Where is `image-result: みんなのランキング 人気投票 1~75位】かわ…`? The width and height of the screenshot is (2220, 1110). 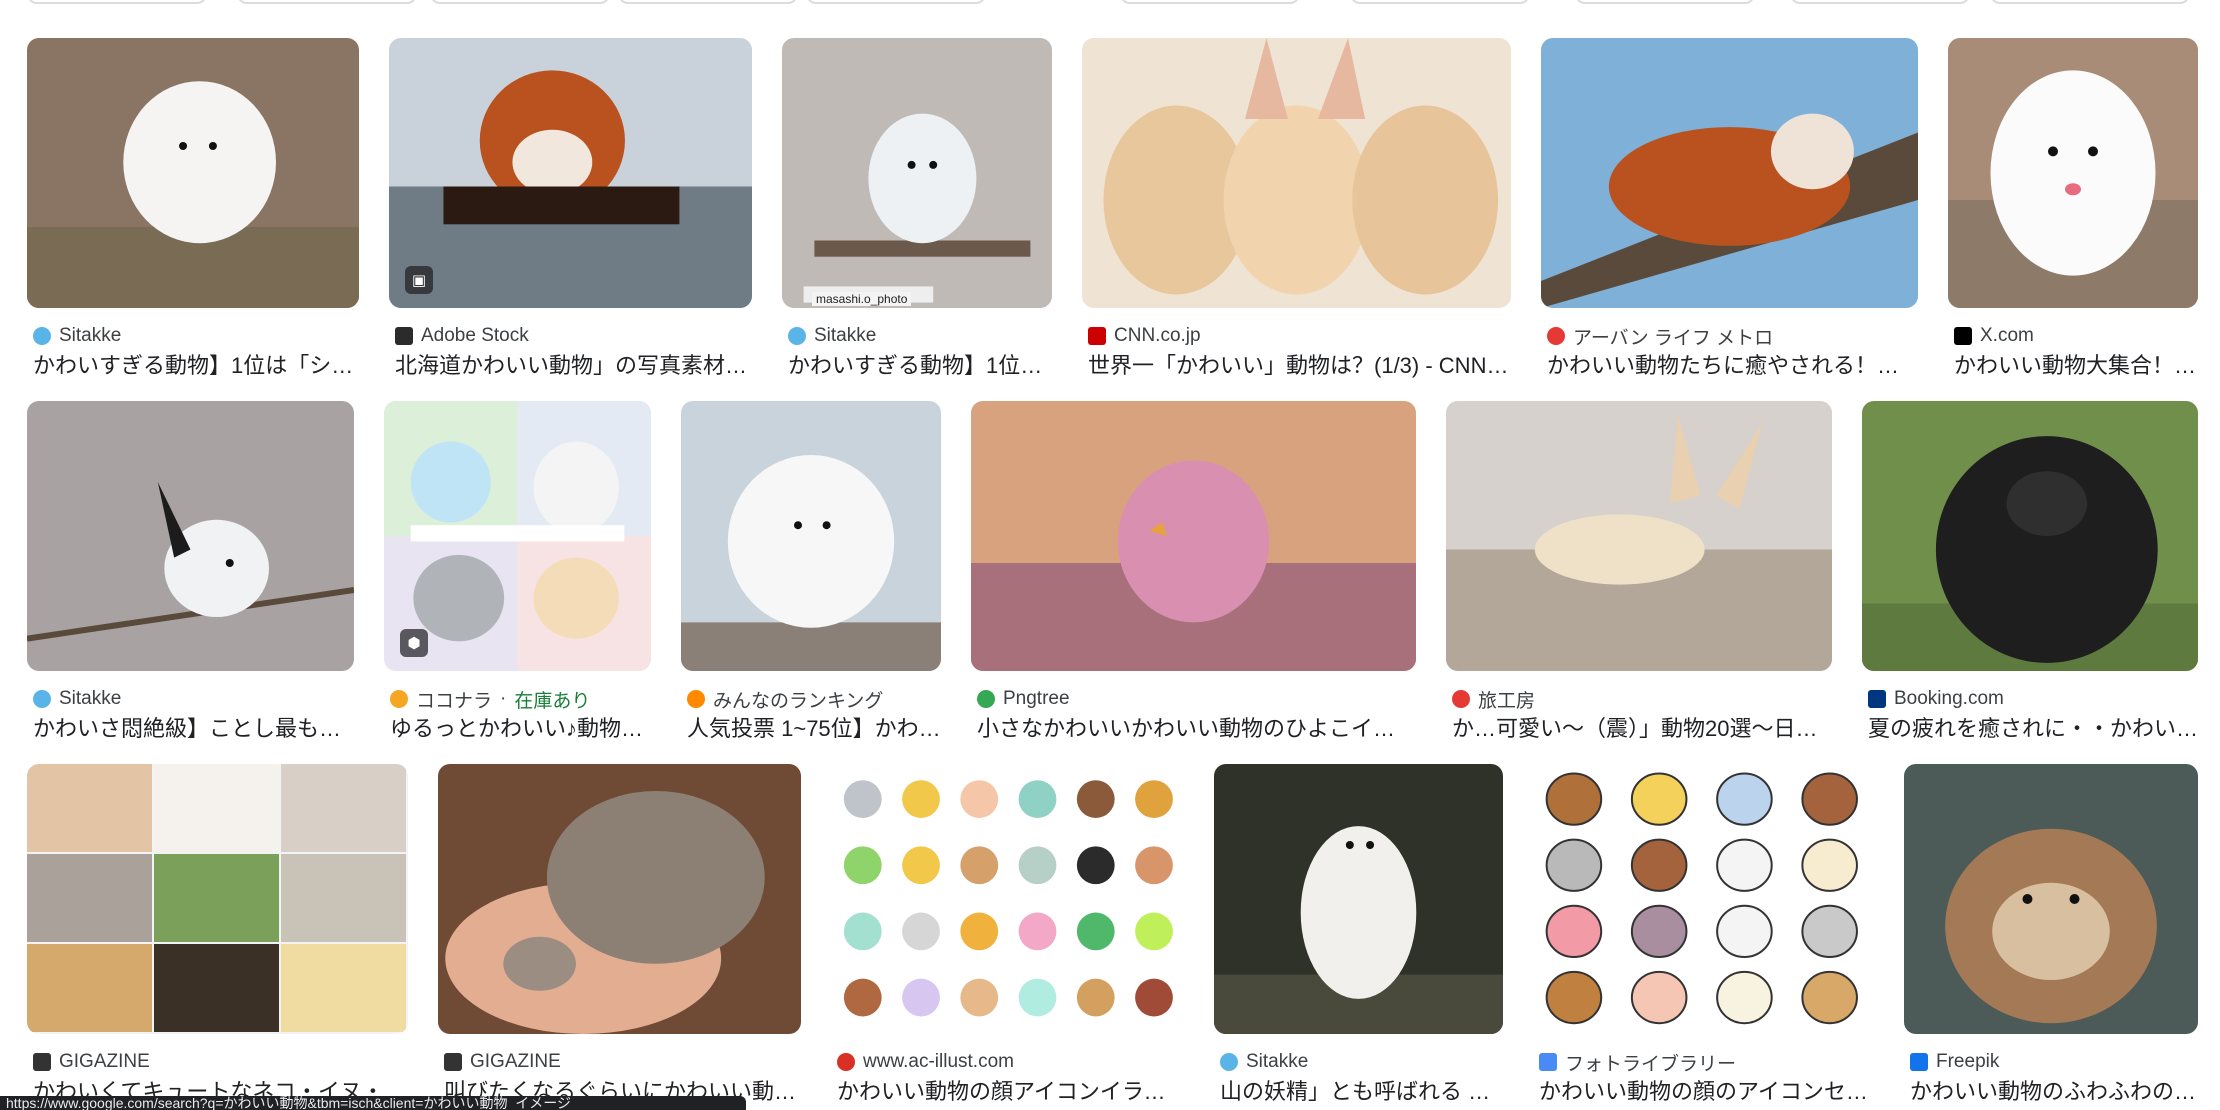 image-result: みんなのランキング 人気投票 1~75位】かわ… is located at coordinates (811, 576).